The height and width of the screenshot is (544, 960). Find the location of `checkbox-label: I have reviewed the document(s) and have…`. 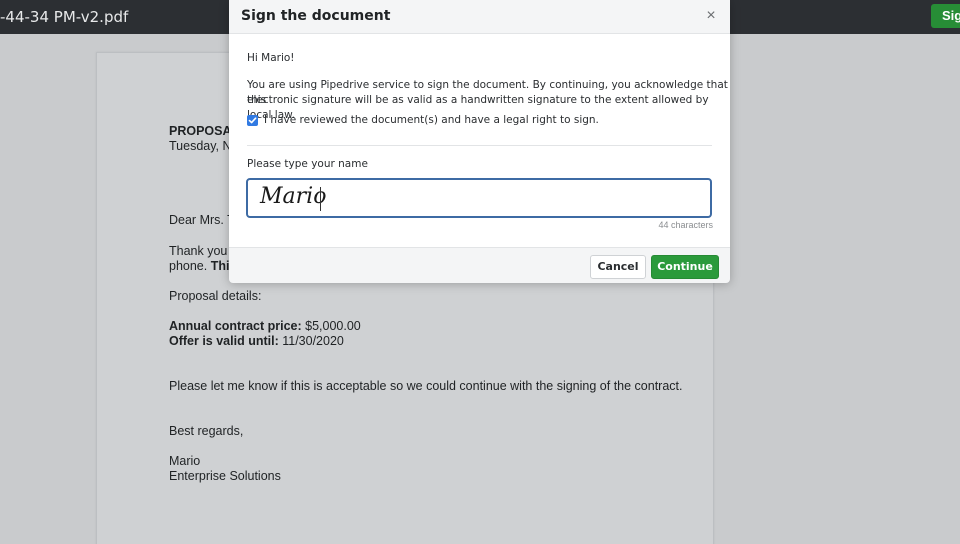

checkbox-label: I have reviewed the document(s) and have… is located at coordinates (431, 120).